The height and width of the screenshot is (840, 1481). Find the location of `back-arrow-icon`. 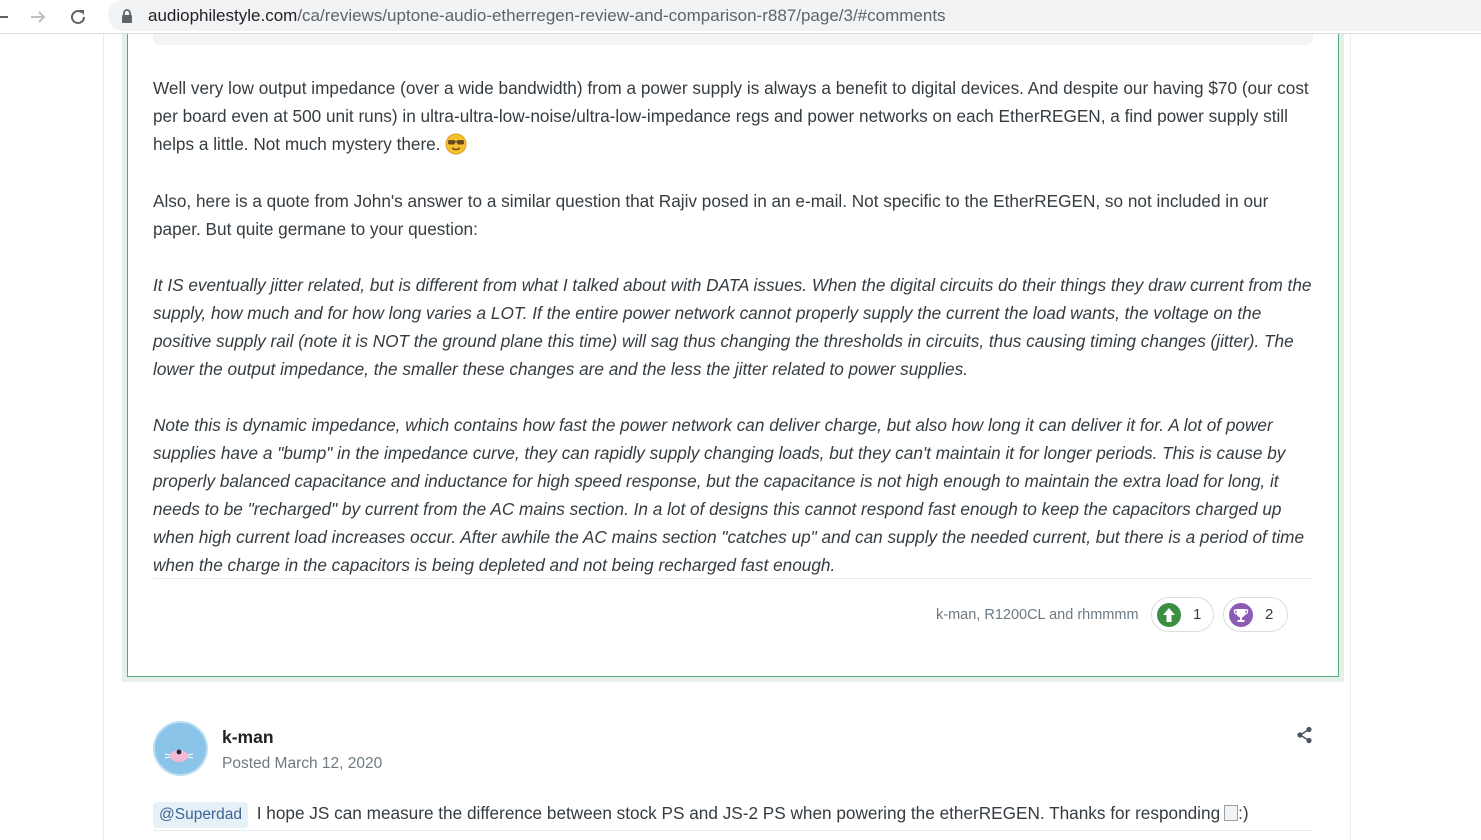

back-arrow-icon is located at coordinates (6, 17).